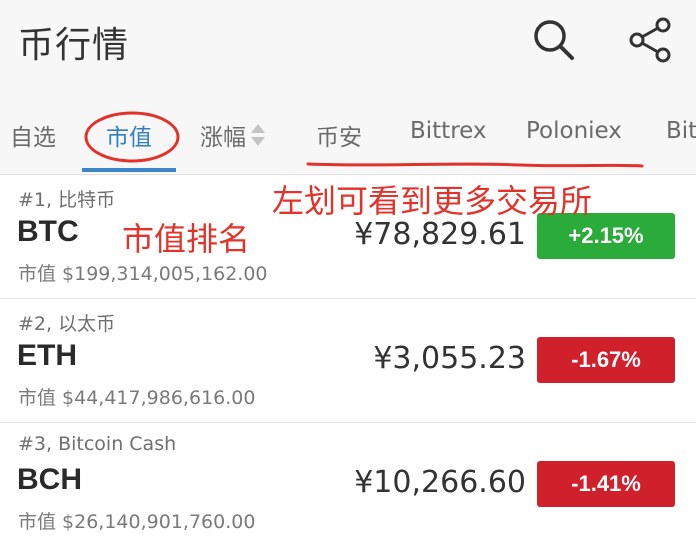 This screenshot has width=696, height=546. Describe the element at coordinates (650, 40) in the screenshot. I see `share-icon` at that location.